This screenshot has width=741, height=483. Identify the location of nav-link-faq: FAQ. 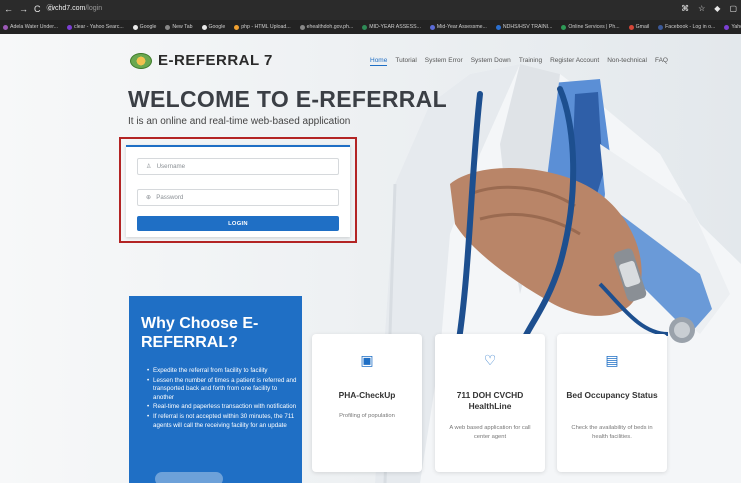
(661, 61).